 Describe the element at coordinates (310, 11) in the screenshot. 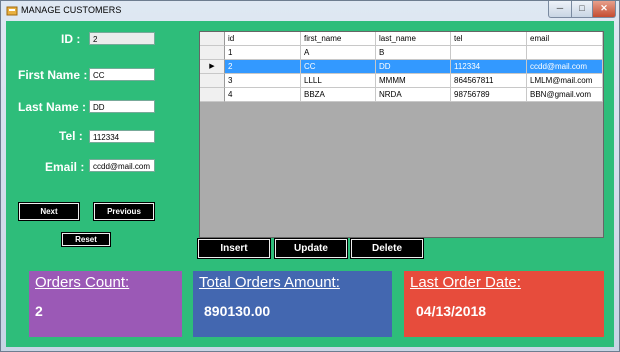

I see `title-bar: MANAGE CUSTOMERS ─ □ ✕` at that location.